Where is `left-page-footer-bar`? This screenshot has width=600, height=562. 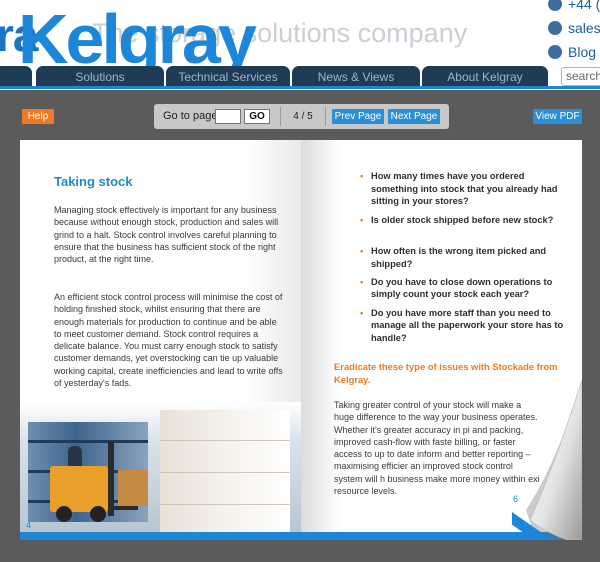
left-page-footer-bar is located at coordinates (160, 536).